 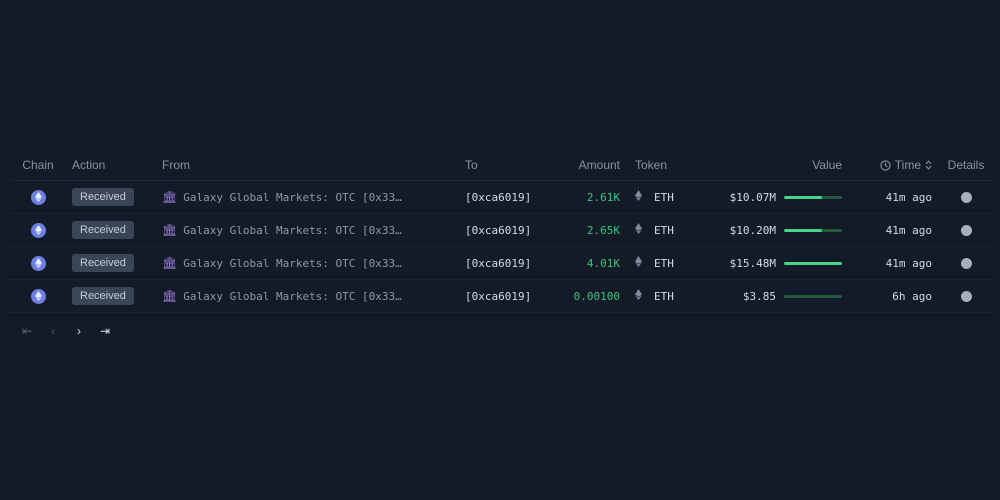 I want to click on header-token: Token, so click(x=670, y=165).